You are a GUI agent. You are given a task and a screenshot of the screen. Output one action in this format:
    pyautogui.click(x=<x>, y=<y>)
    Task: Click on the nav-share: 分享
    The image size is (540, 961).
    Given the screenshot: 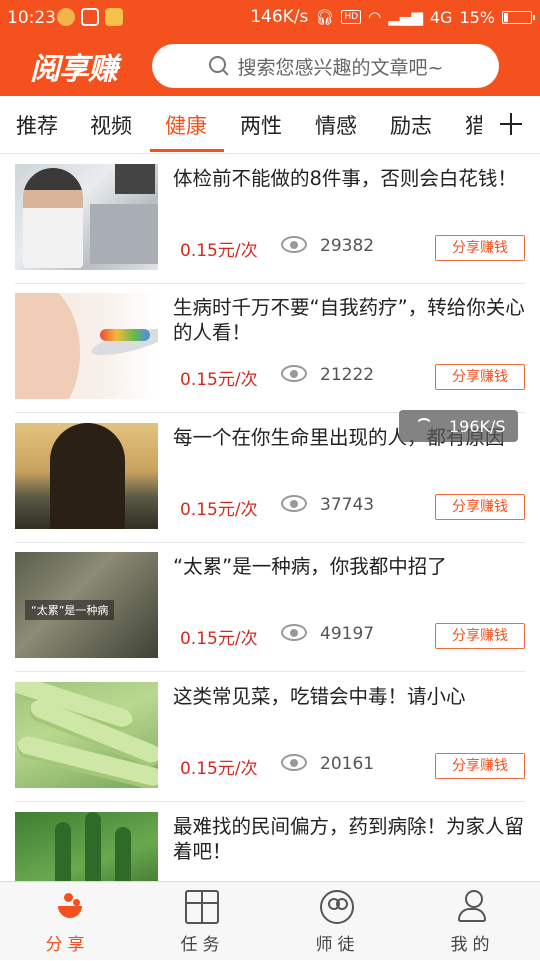 What is the action you would take?
    pyautogui.click(x=67, y=921)
    